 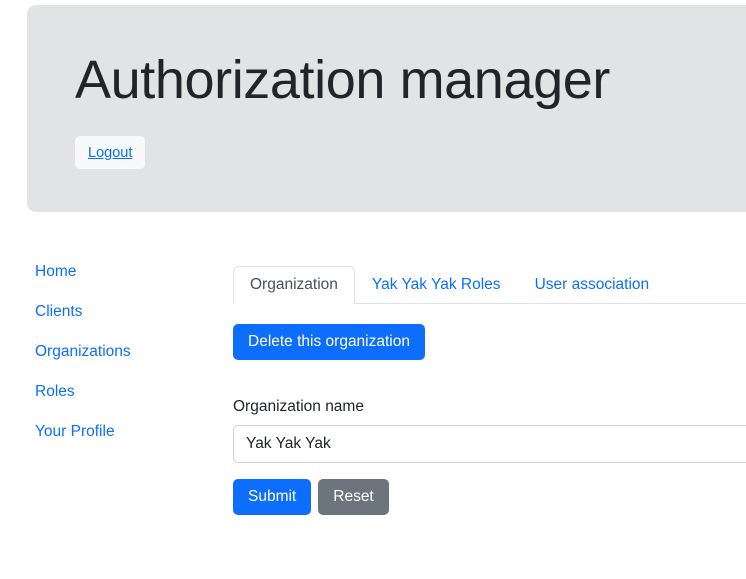 I want to click on sidebar-item-home: Home, so click(x=120, y=272).